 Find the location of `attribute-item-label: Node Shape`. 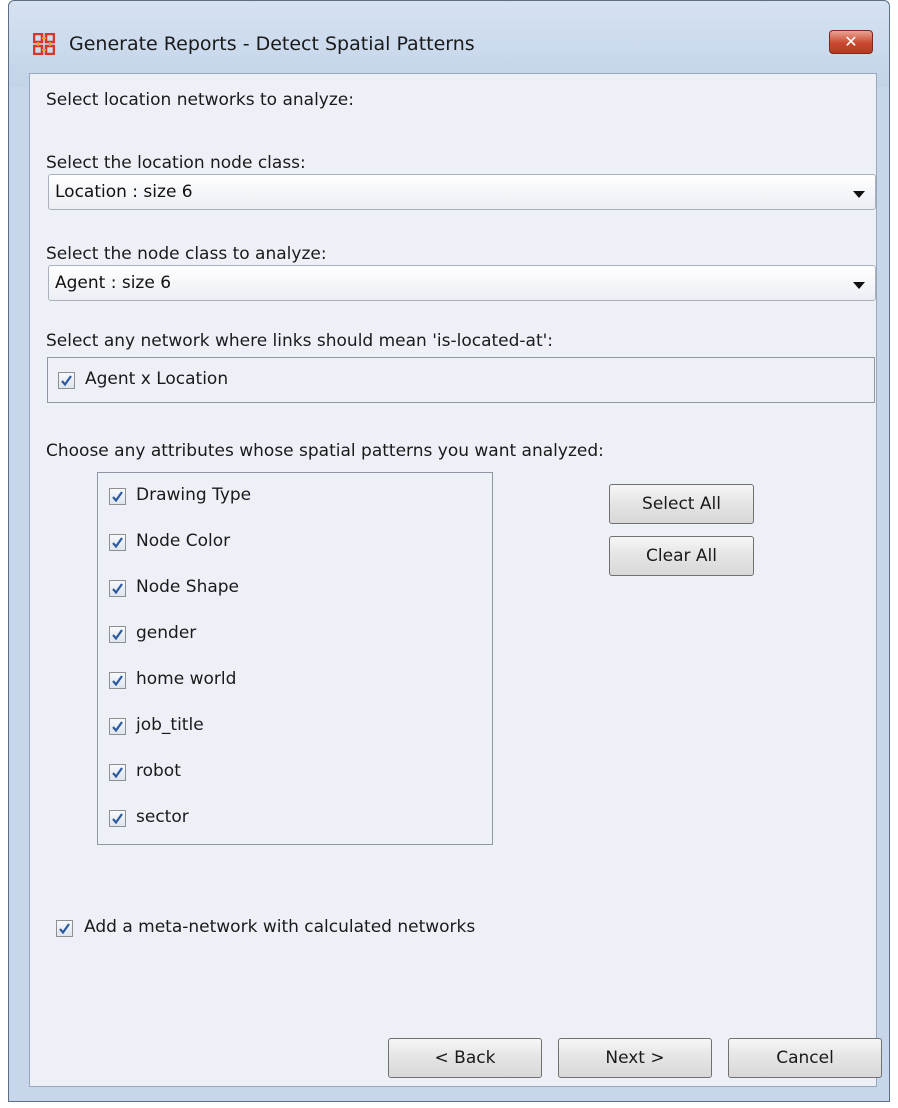

attribute-item-label: Node Shape is located at coordinates (188, 587).